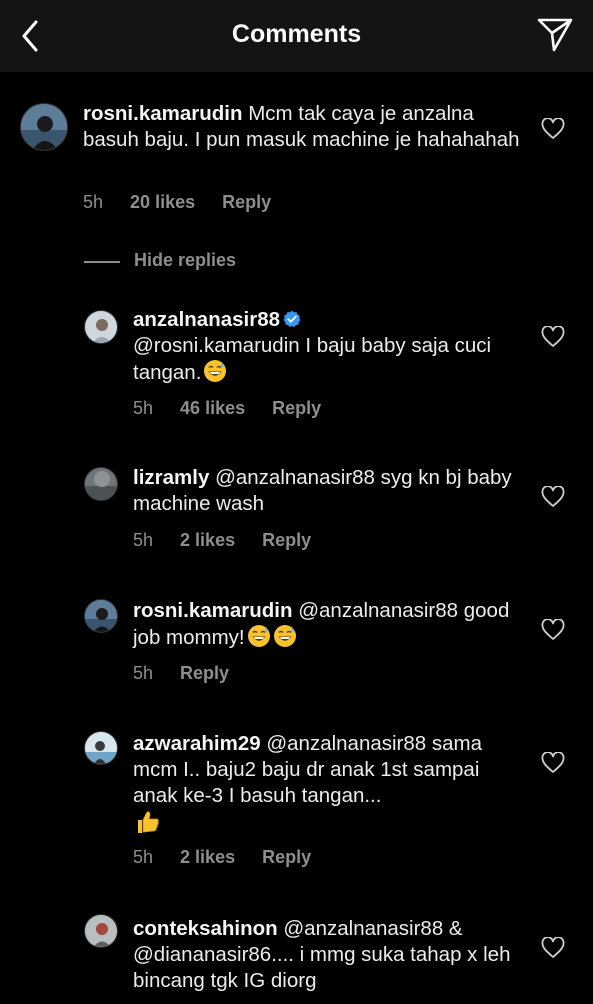 The width and height of the screenshot is (593, 1004). I want to click on reply-username: conteksahinon, so click(205, 928).